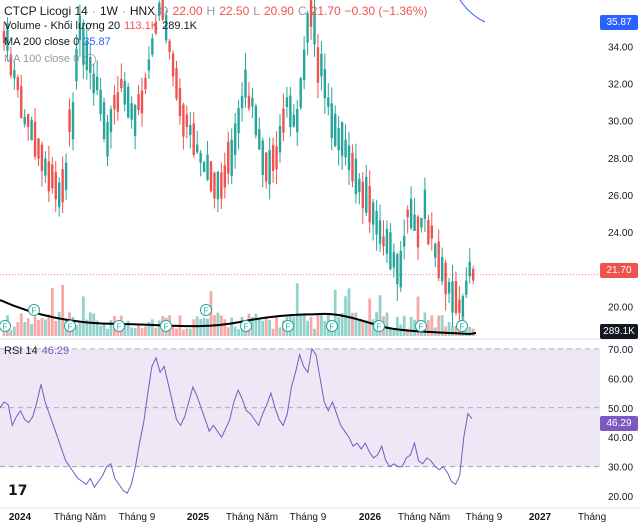 Image resolution: width=640 pixels, height=523 pixels. Describe the element at coordinates (180, 26) in the screenshot. I see `volume-value: 289.1K` at that location.